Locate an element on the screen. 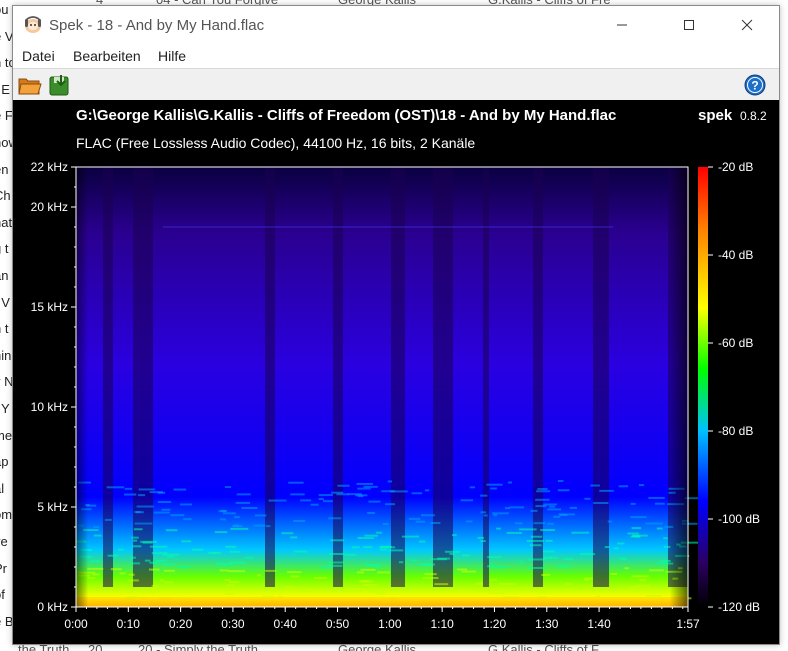  background-text-fragment: e F is located at coordinates (6, 116).